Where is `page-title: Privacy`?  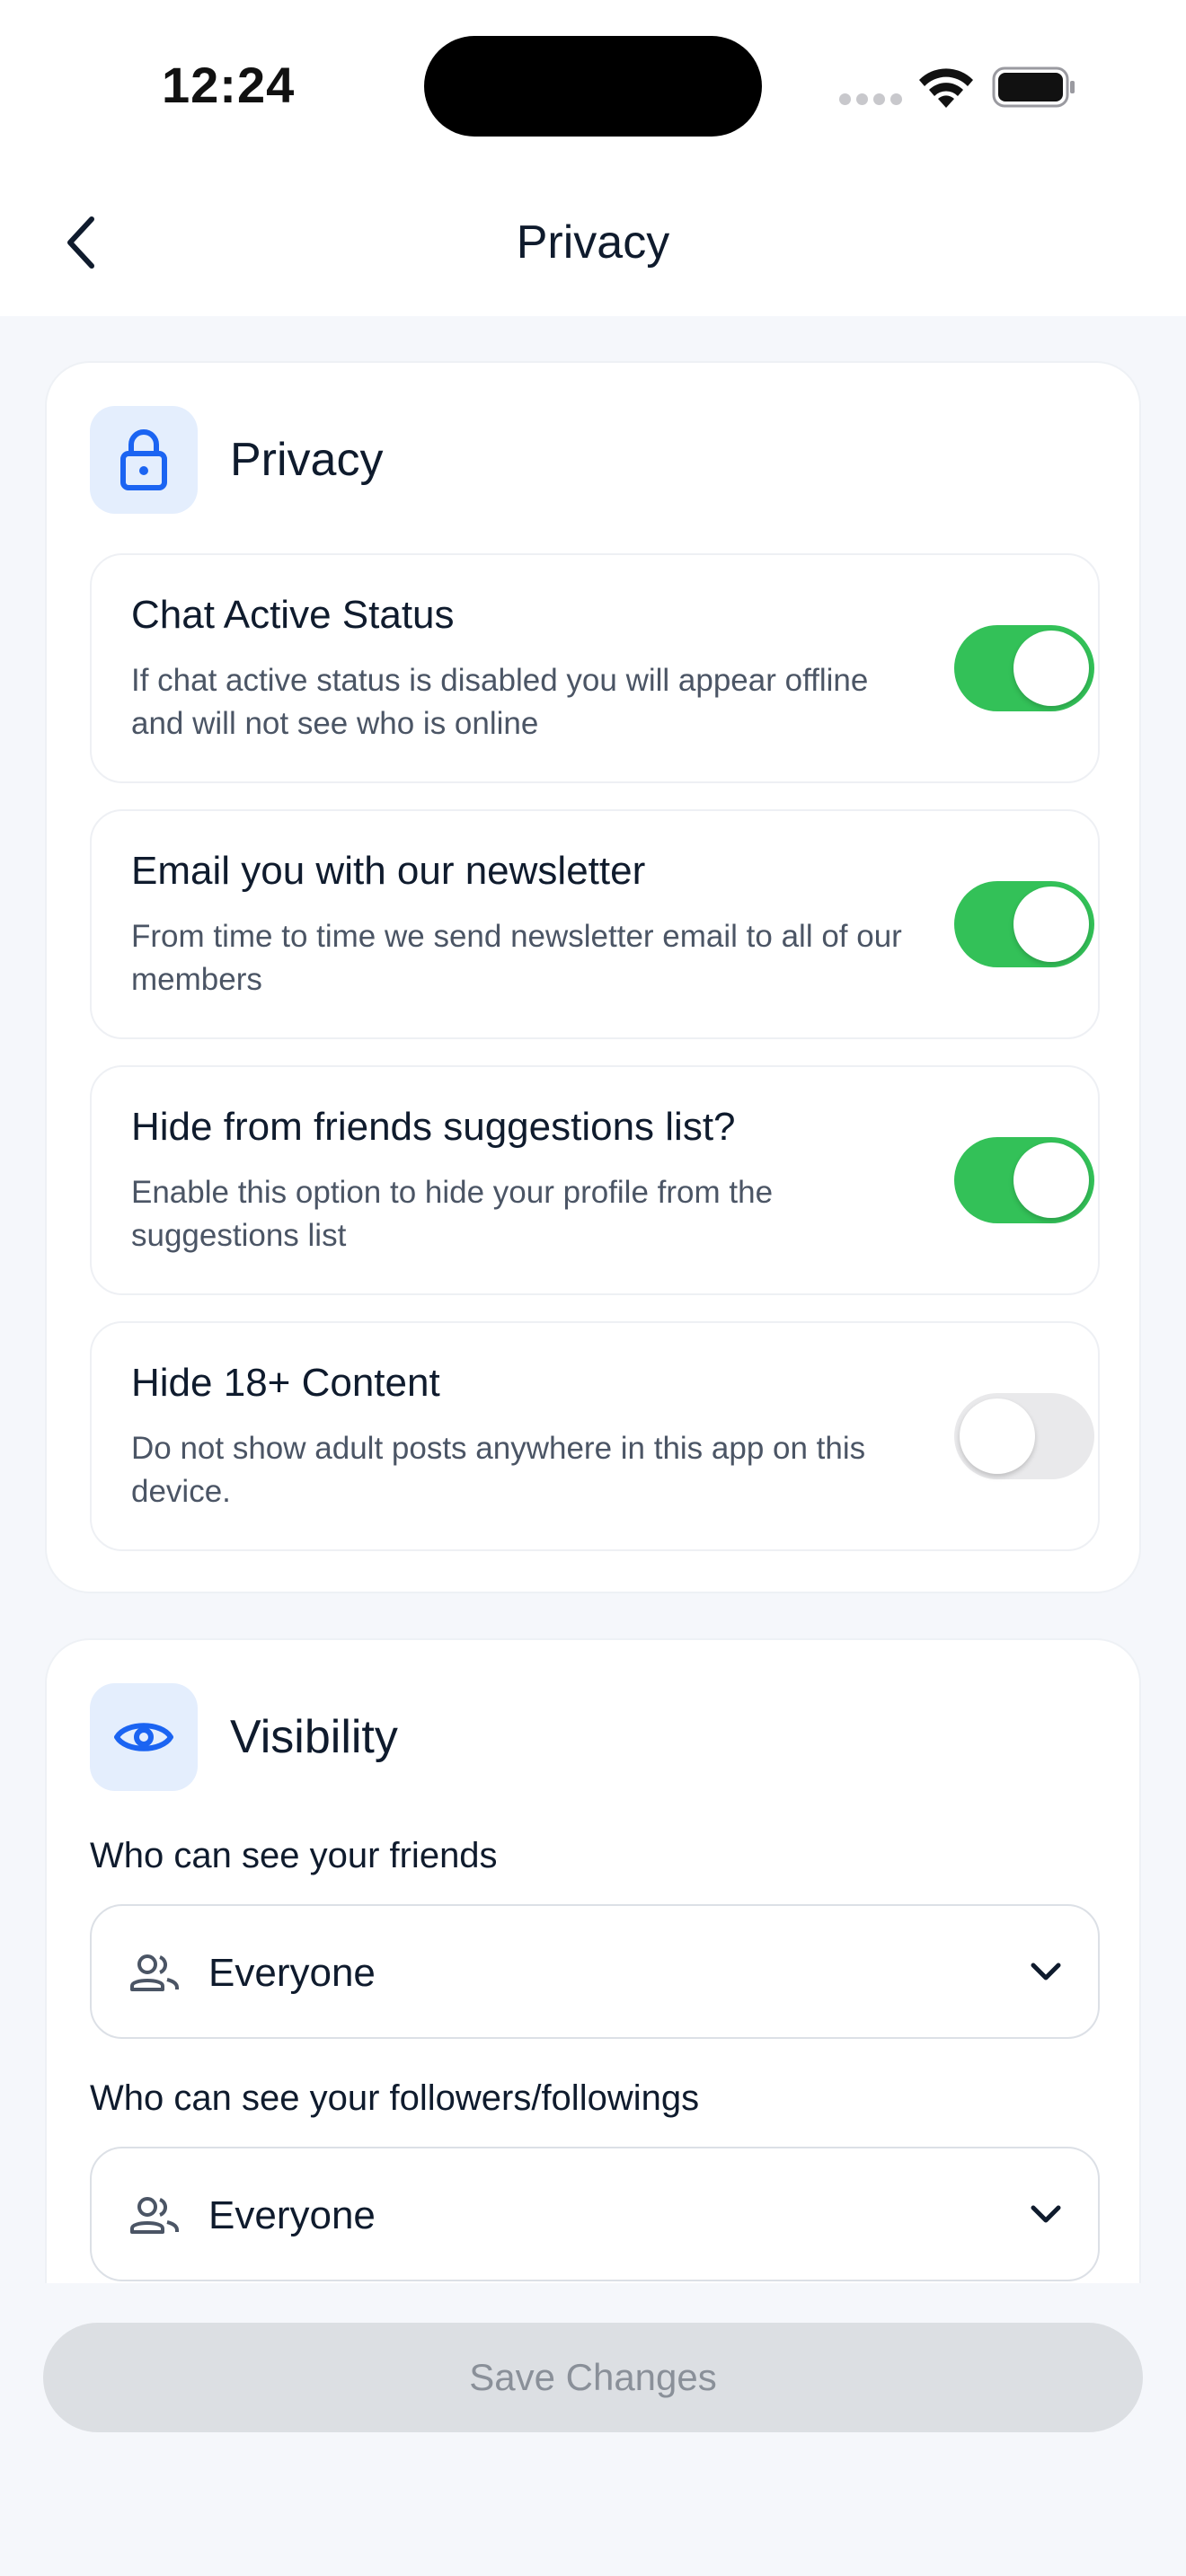 page-title: Privacy is located at coordinates (593, 242).